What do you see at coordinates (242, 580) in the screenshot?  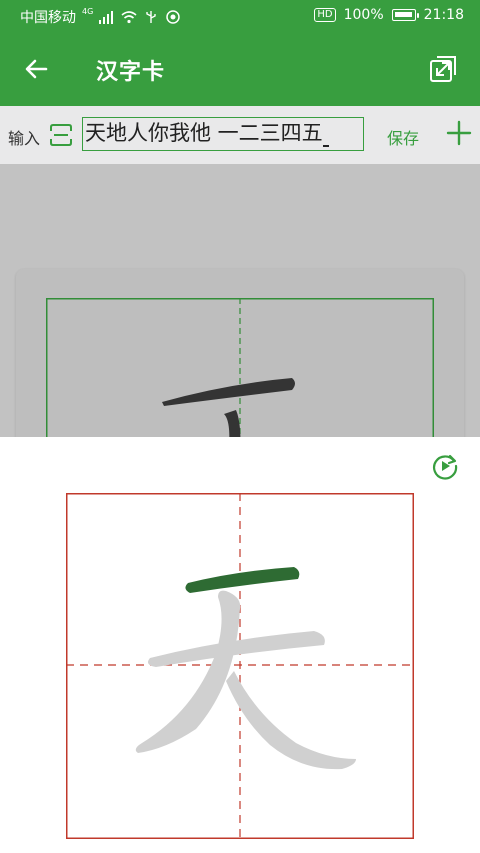 I see `character-stroke-active` at bounding box center [242, 580].